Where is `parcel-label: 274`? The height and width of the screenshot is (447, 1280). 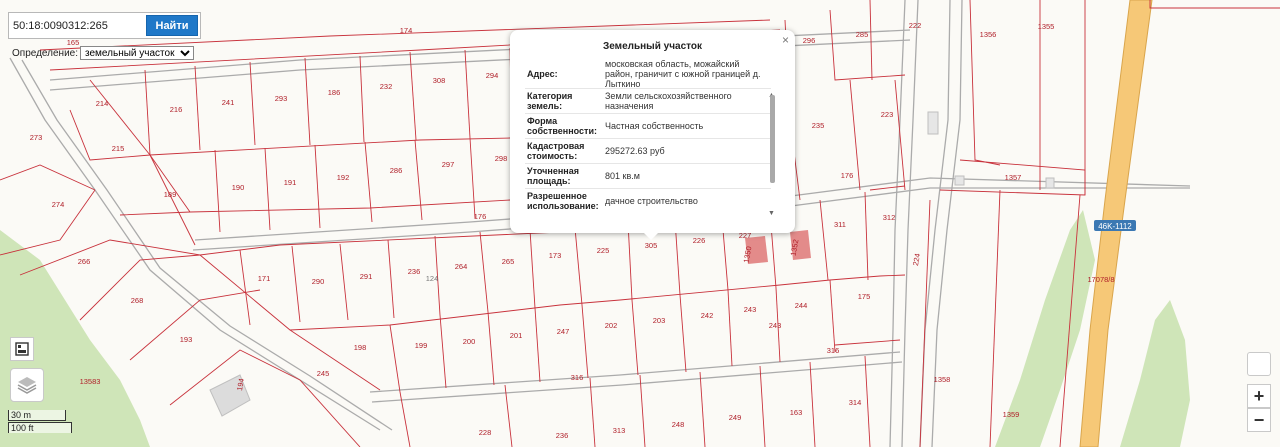
parcel-label: 274 is located at coordinates (58, 204).